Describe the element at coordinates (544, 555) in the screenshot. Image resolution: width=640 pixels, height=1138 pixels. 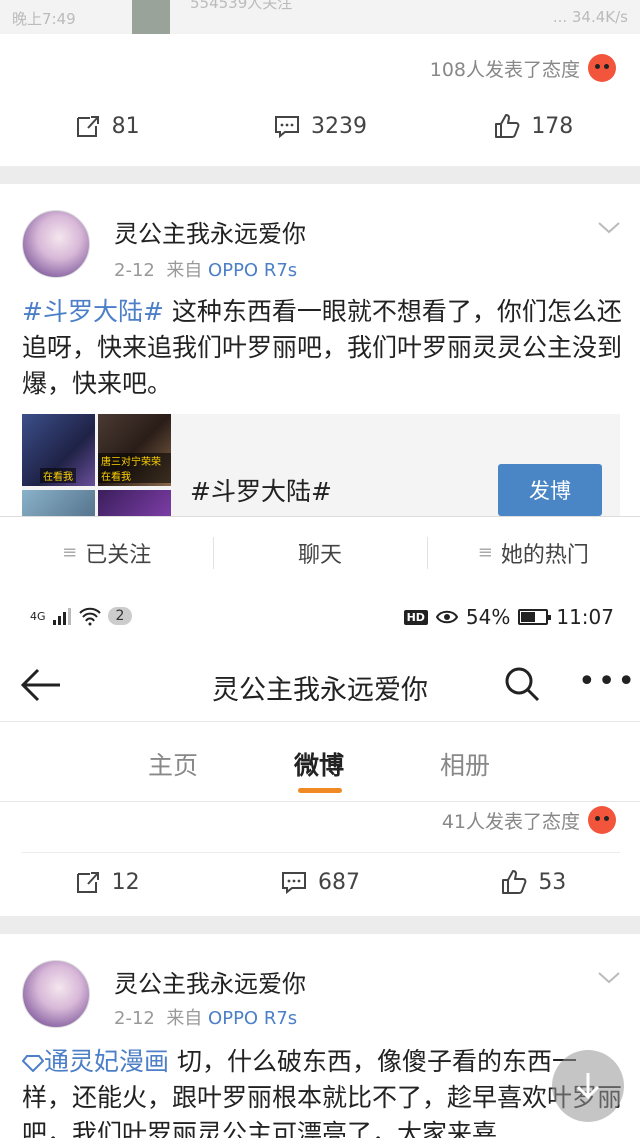
I see `tab-hot-posts-label: 她的热门` at that location.